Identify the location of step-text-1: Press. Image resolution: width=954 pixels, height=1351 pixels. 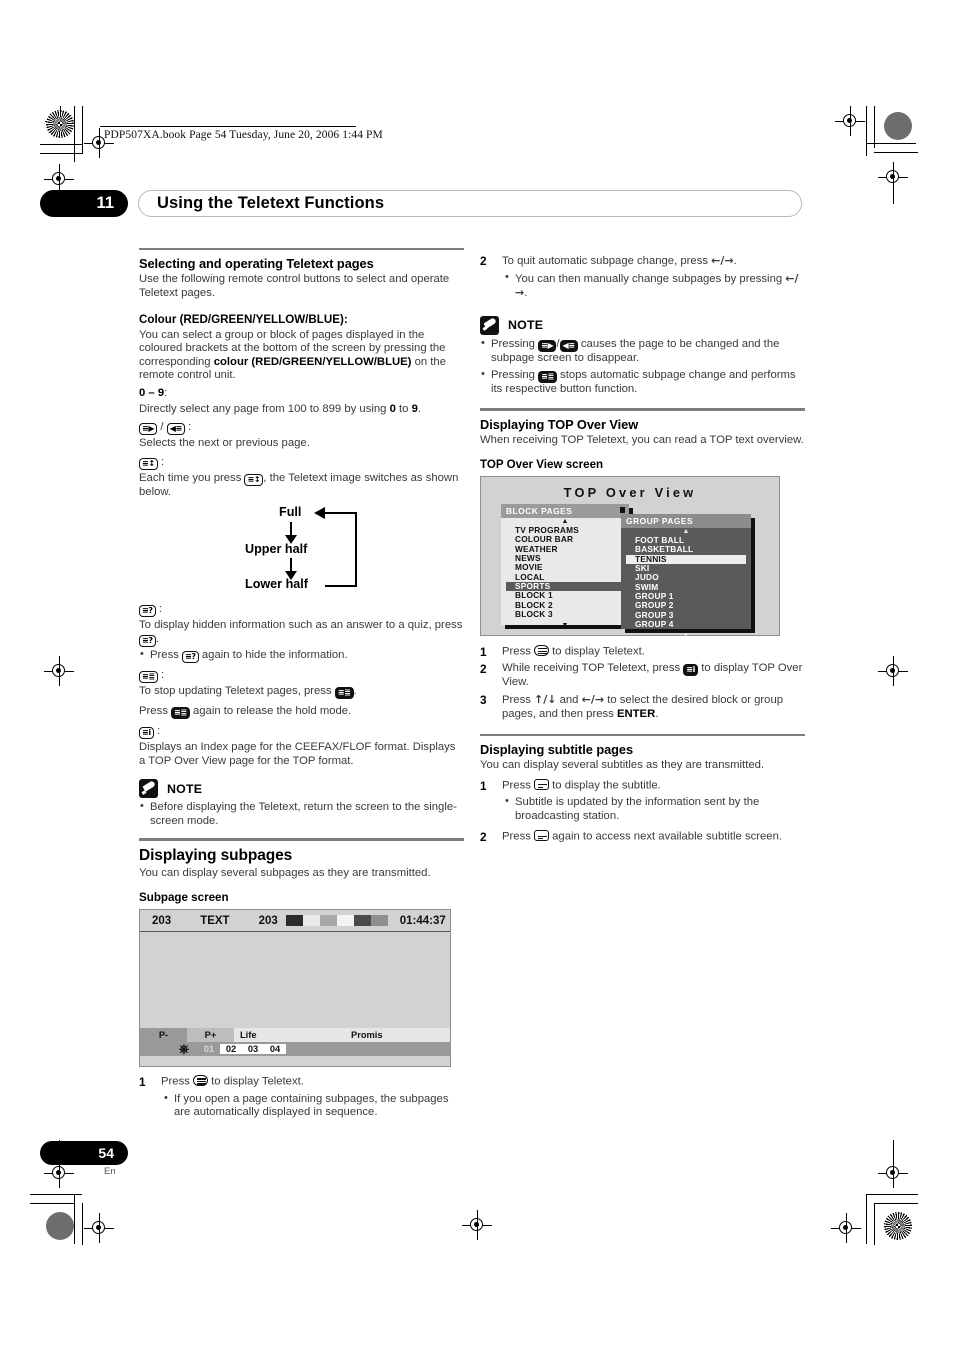
(177, 1081).